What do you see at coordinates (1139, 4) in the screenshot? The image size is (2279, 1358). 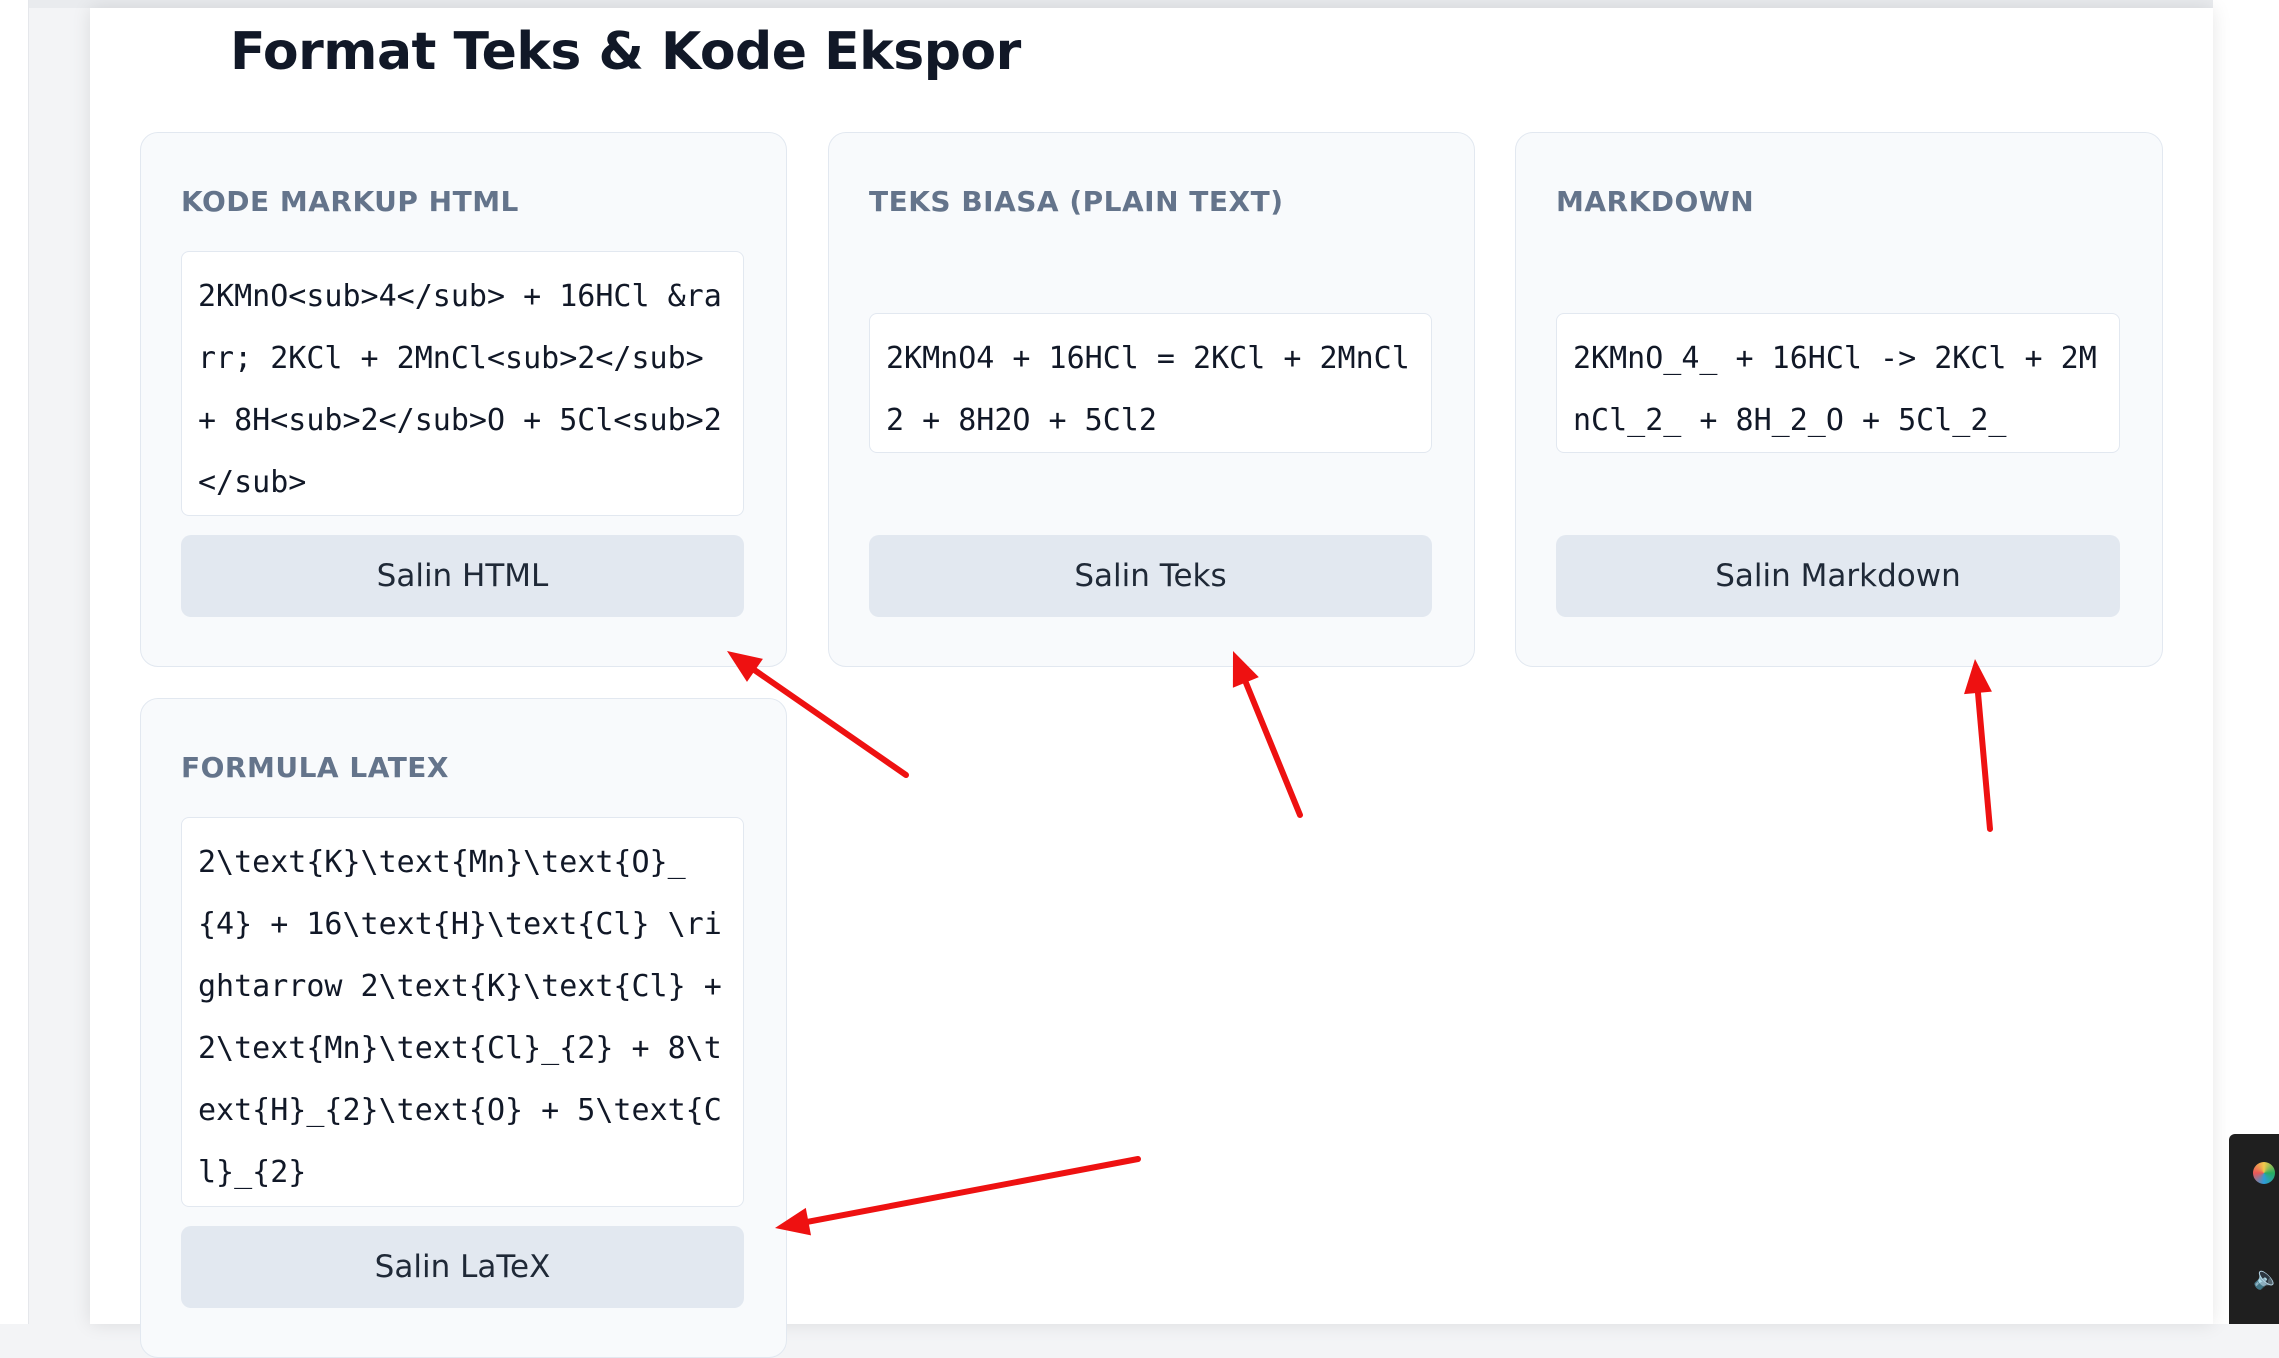 I see `top-edge` at bounding box center [1139, 4].